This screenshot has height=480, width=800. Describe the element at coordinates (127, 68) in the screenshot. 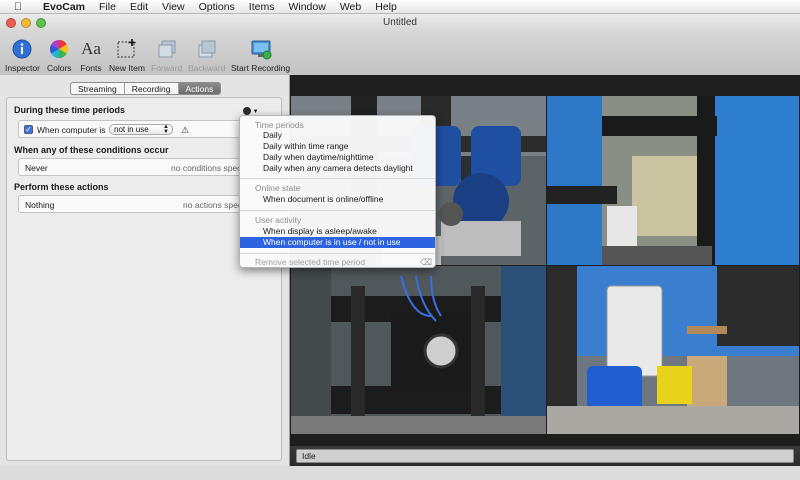

I see `new-item-label: New Item` at that location.